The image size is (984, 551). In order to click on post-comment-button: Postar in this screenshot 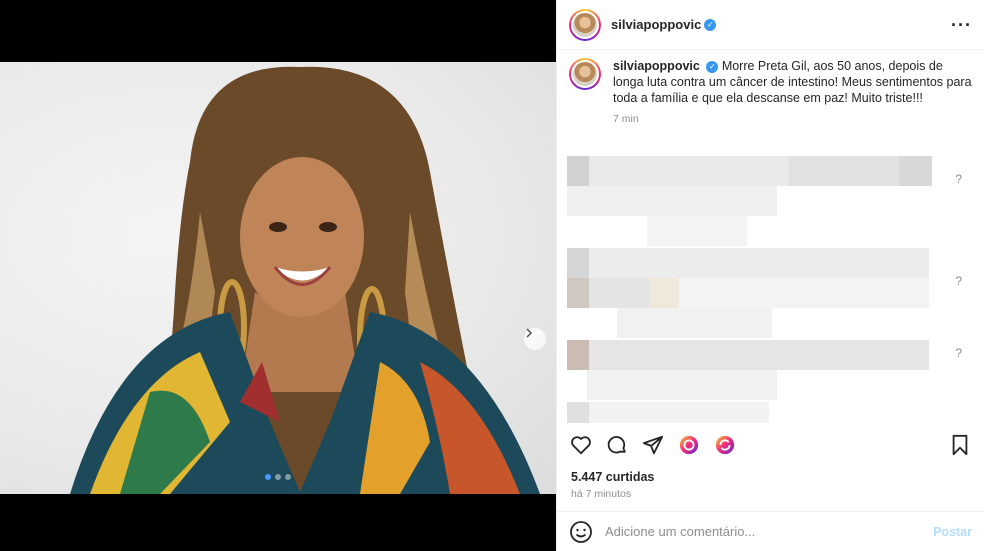, I will do `click(952, 532)`.